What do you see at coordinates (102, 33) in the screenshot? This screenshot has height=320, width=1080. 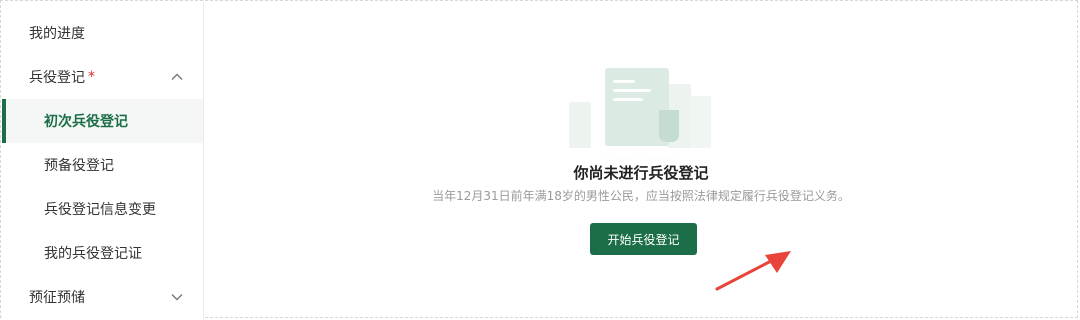 I see `sidebar-item-my-progress: 我的进度` at bounding box center [102, 33].